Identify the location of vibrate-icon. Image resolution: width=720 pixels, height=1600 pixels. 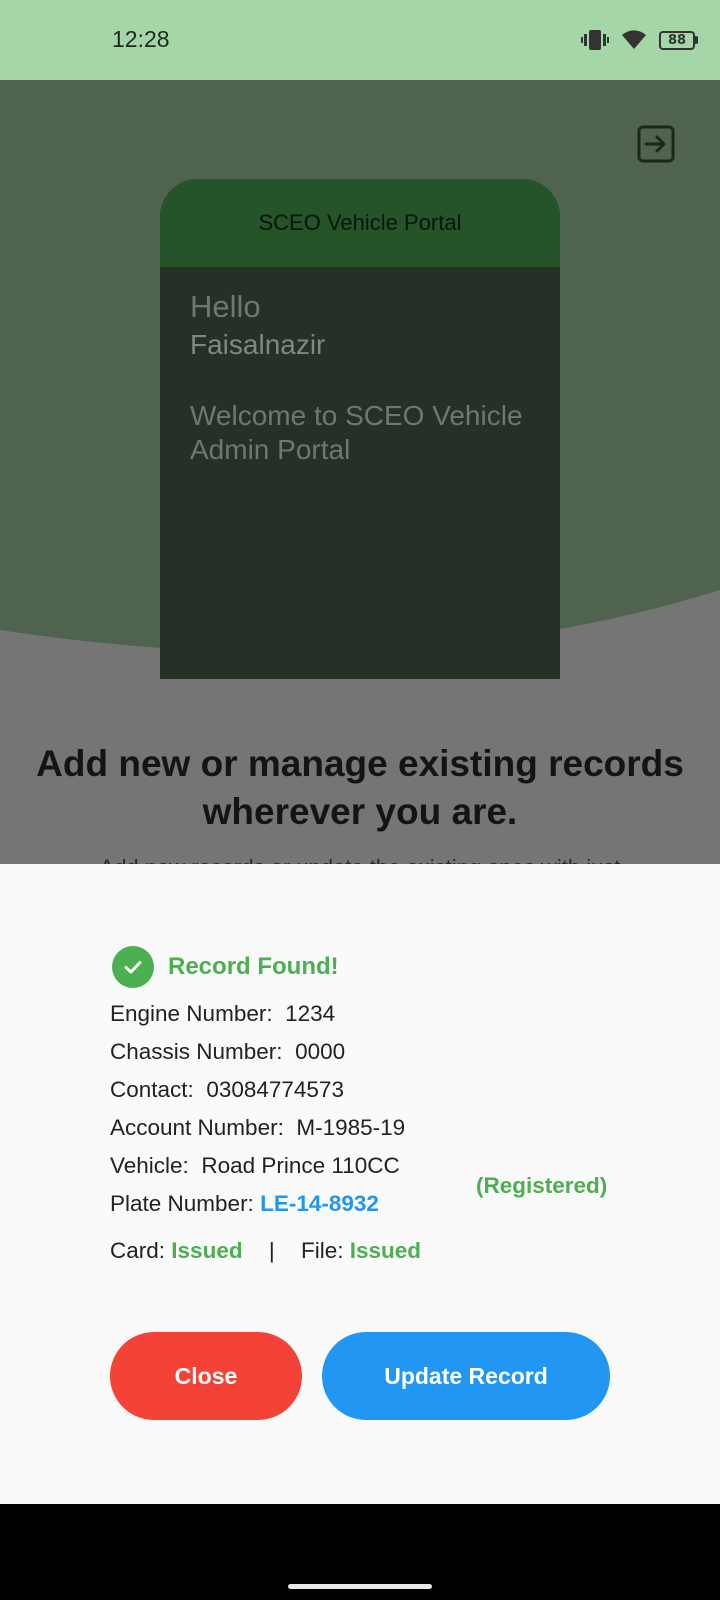
(595, 40).